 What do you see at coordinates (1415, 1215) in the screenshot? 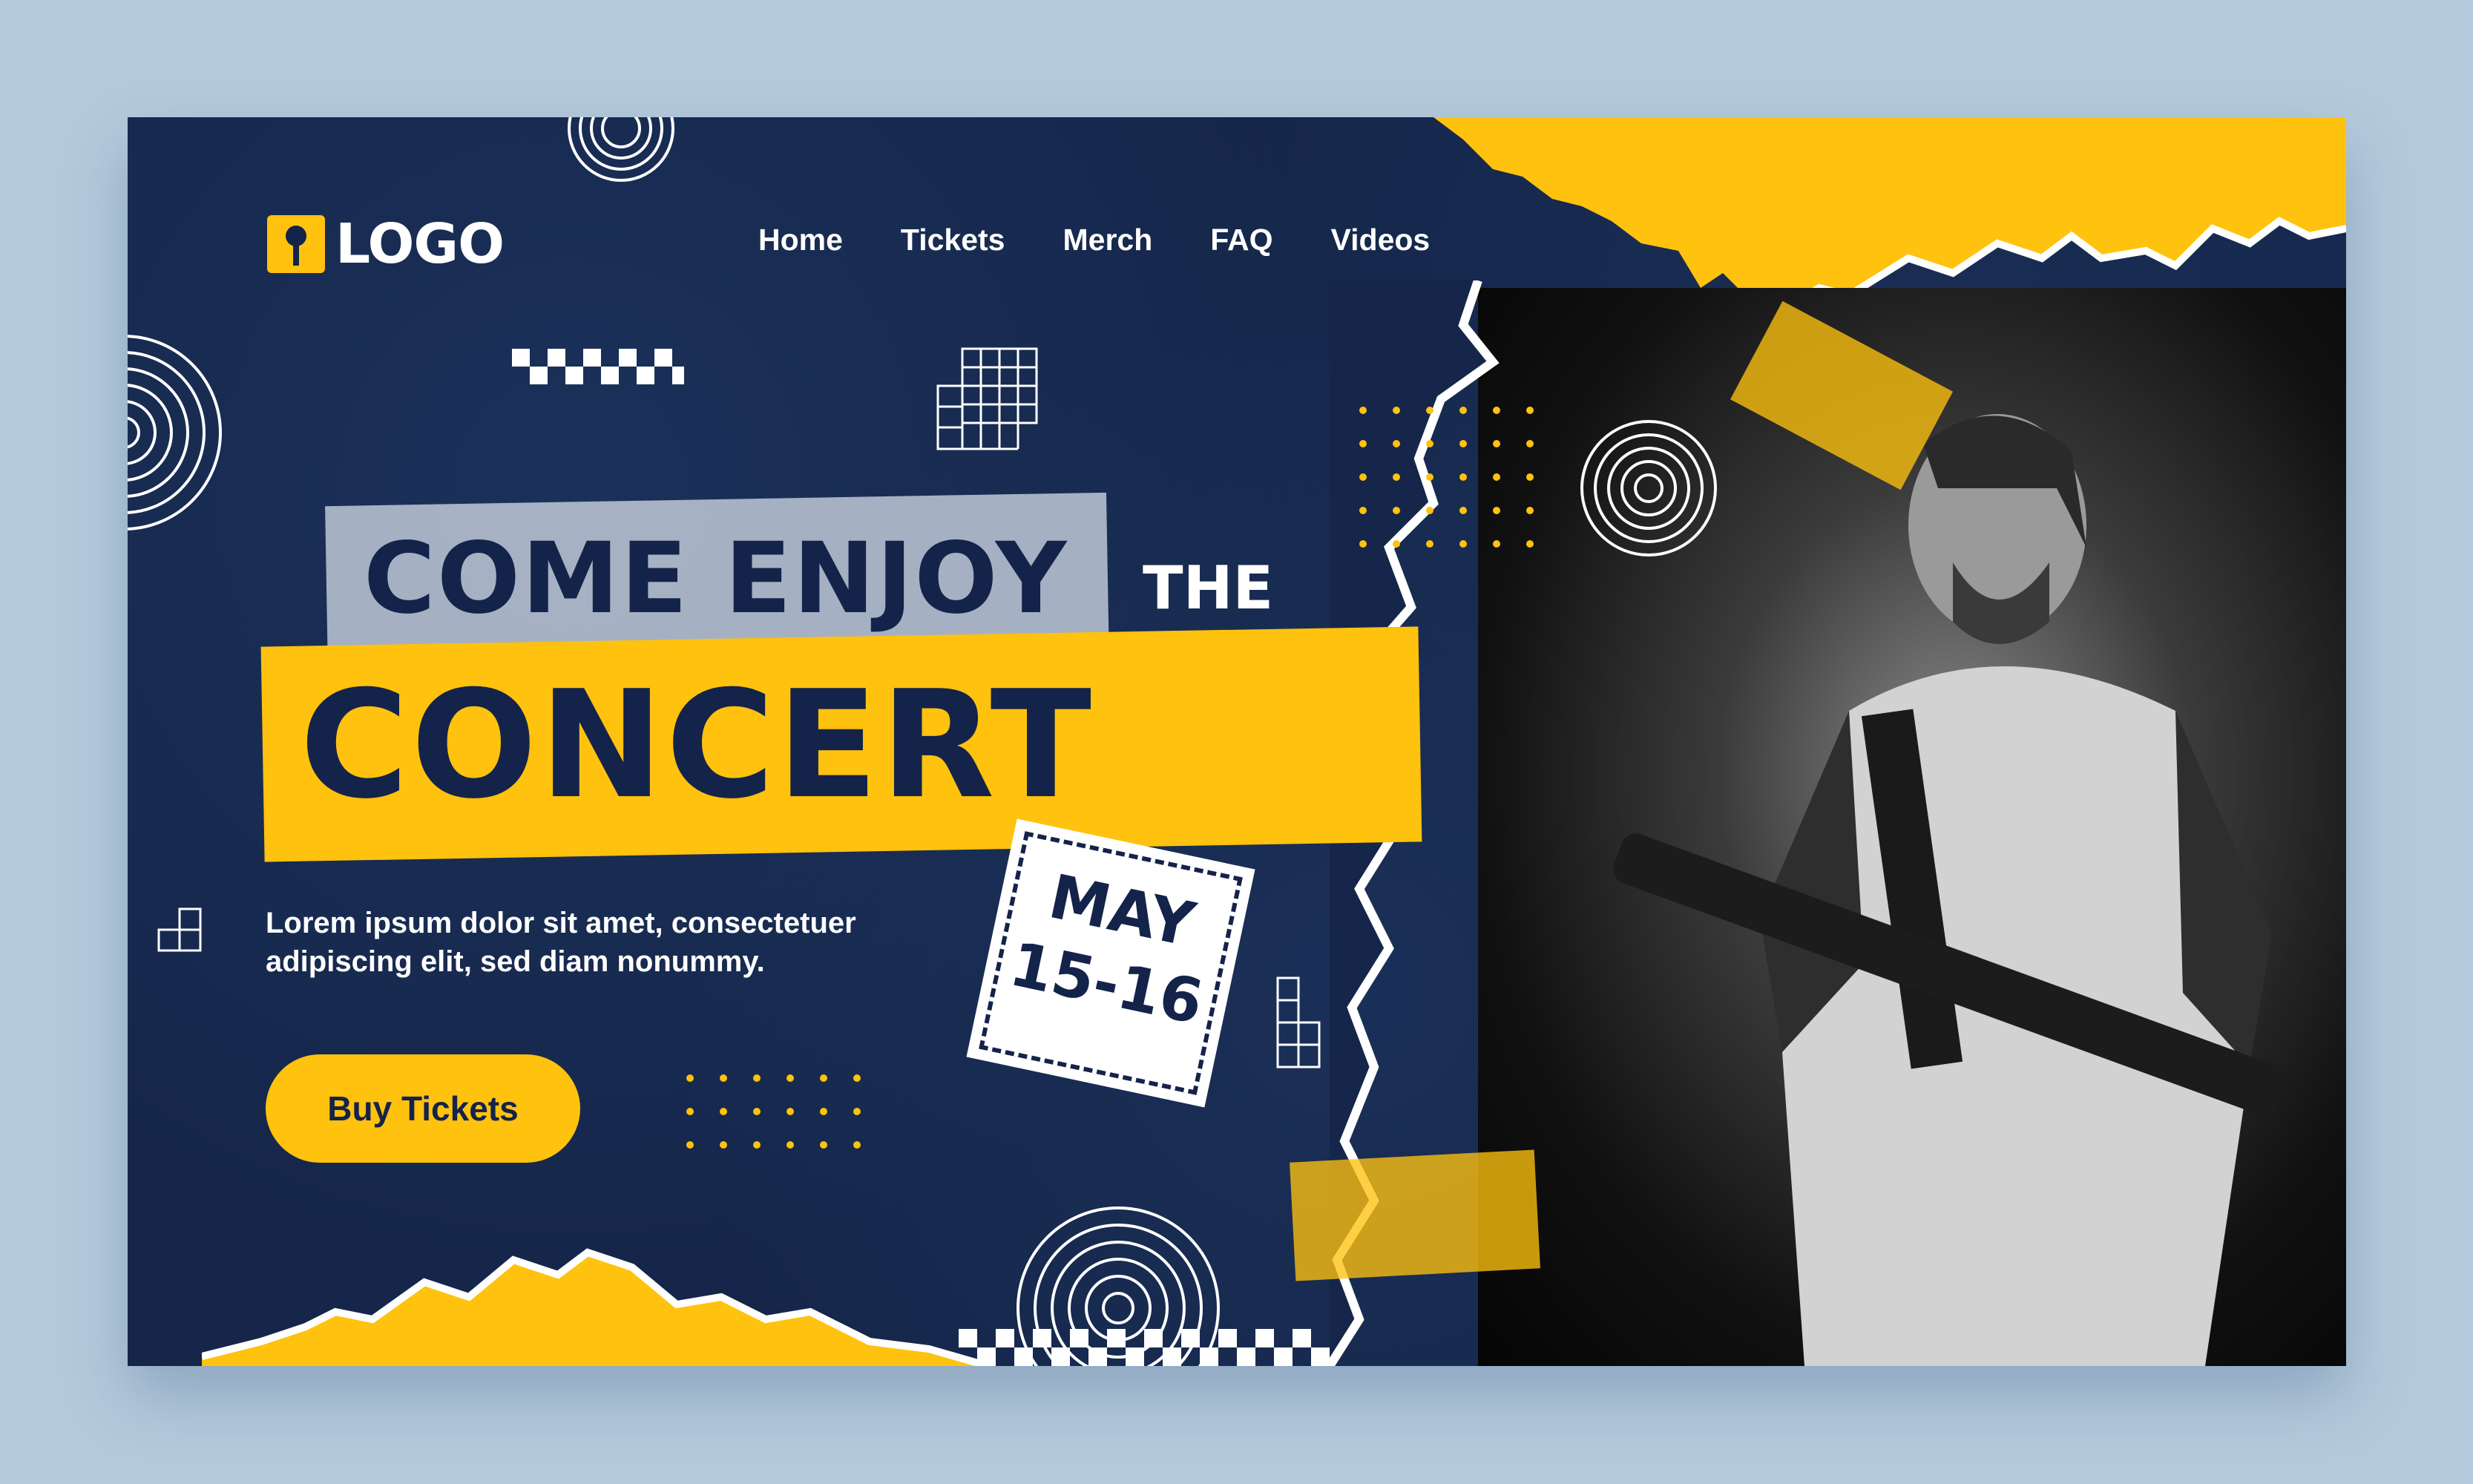
I see `tape-strip-bottom` at bounding box center [1415, 1215].